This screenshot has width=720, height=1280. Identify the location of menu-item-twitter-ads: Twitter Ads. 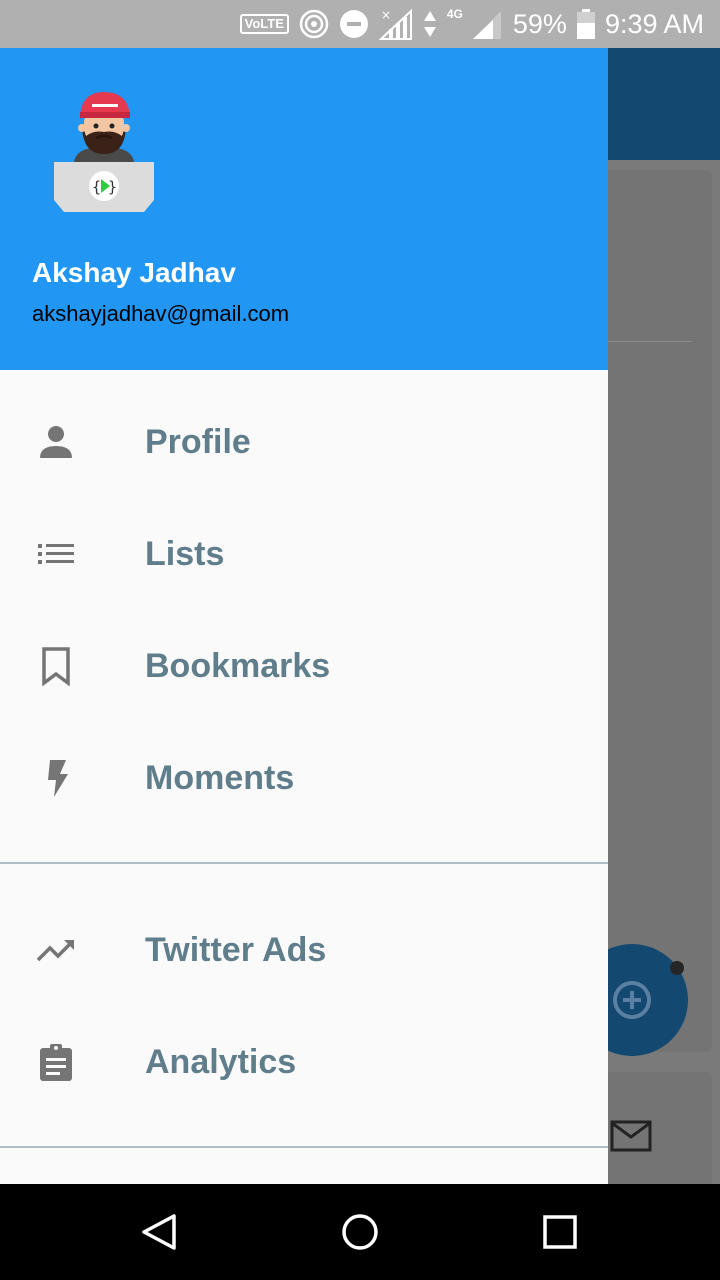
(304, 950).